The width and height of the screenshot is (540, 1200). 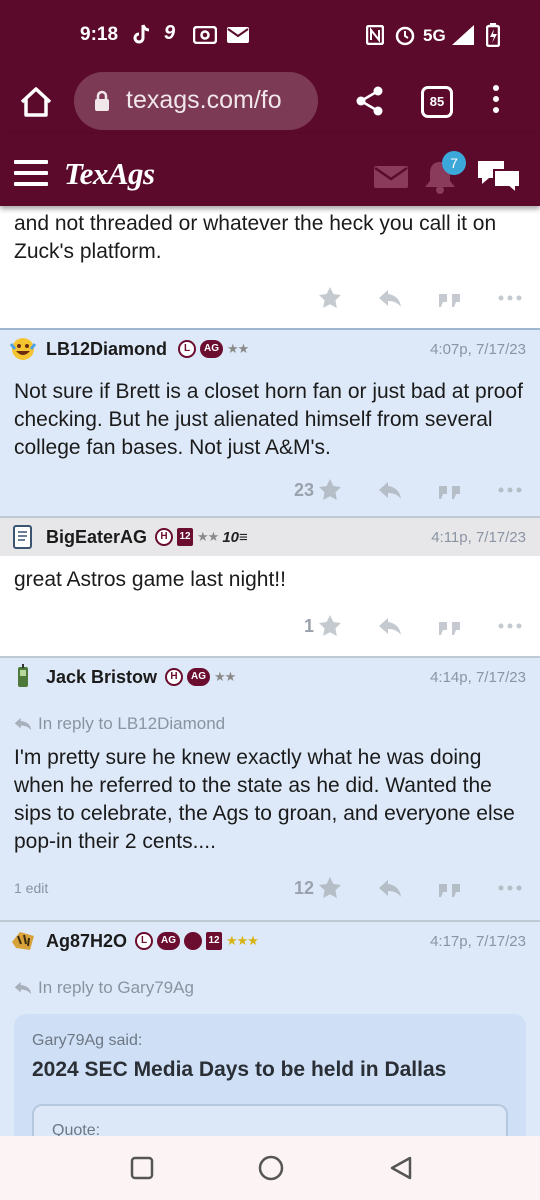 What do you see at coordinates (270, 1041) in the screenshot?
I see `quote-author: Gary79Ag said:` at bounding box center [270, 1041].